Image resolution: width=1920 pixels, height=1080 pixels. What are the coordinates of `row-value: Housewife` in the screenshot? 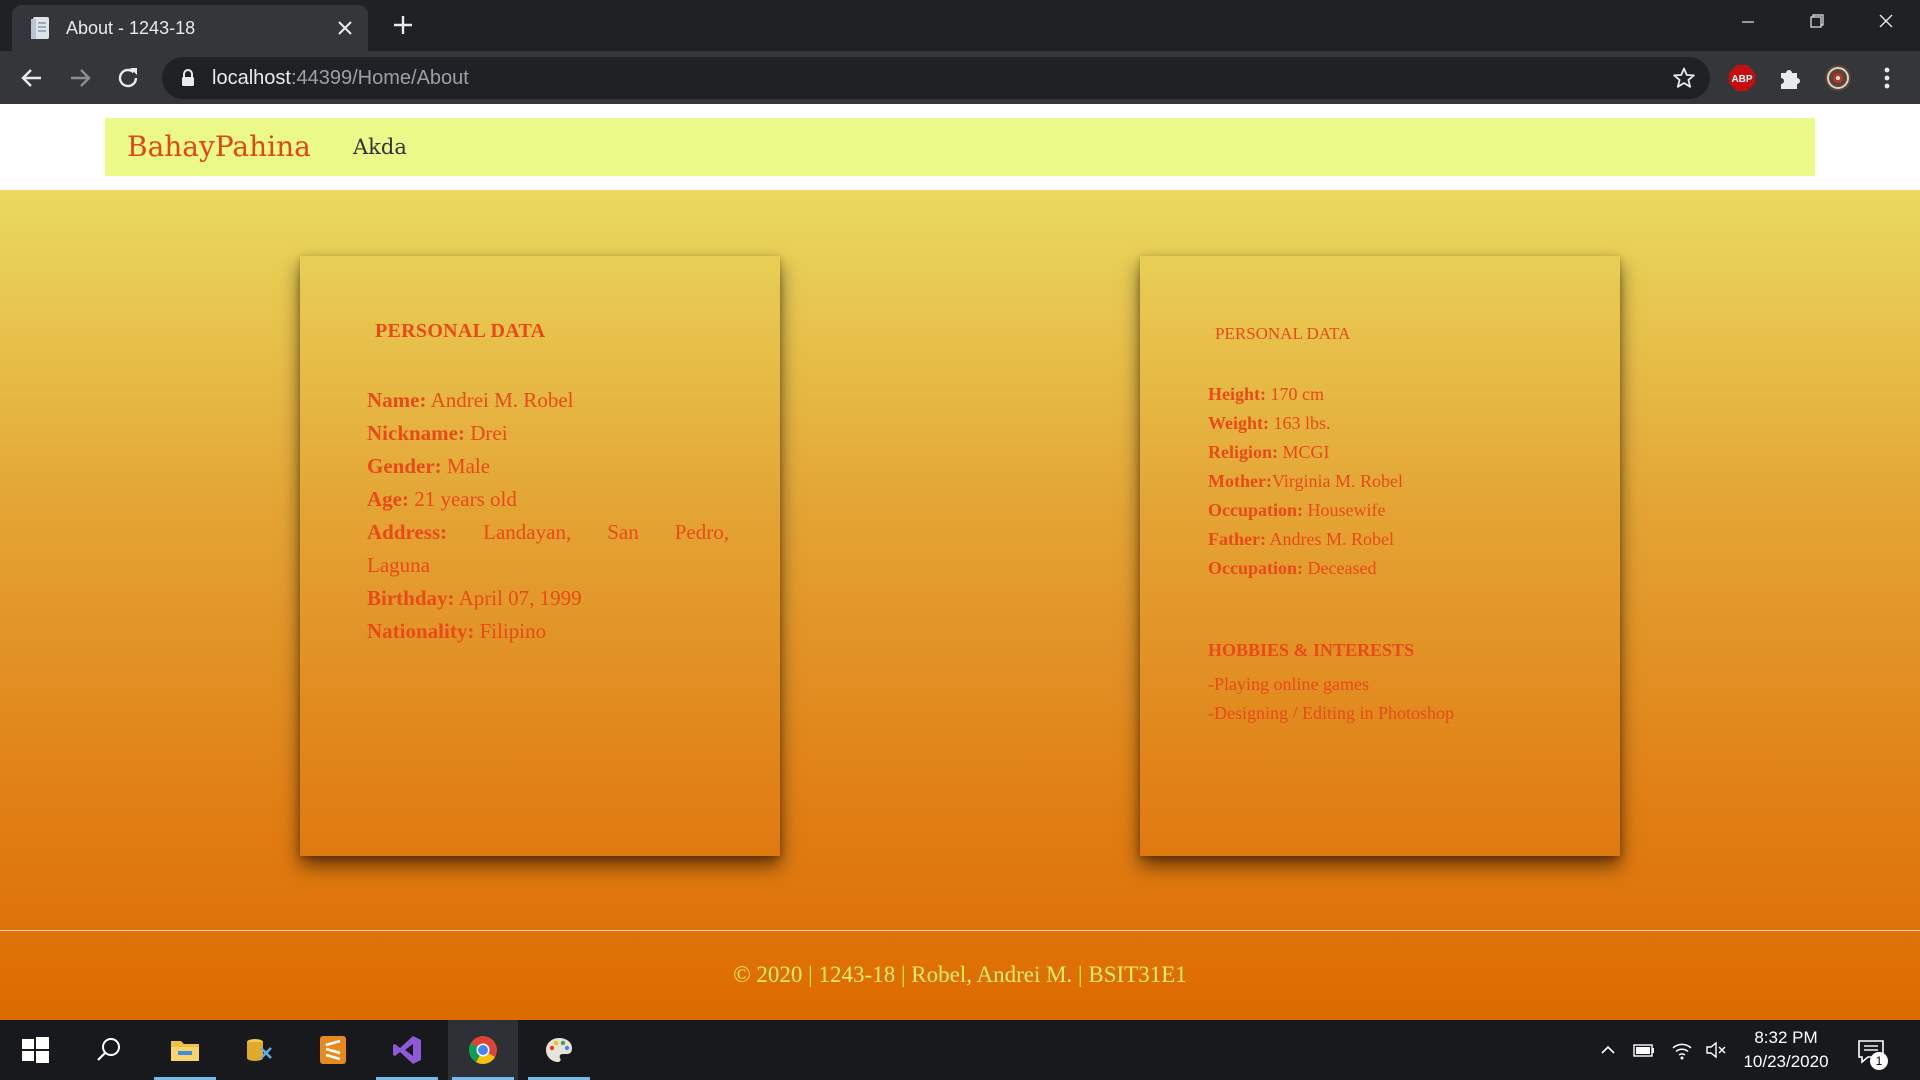 It's located at (1344, 510).